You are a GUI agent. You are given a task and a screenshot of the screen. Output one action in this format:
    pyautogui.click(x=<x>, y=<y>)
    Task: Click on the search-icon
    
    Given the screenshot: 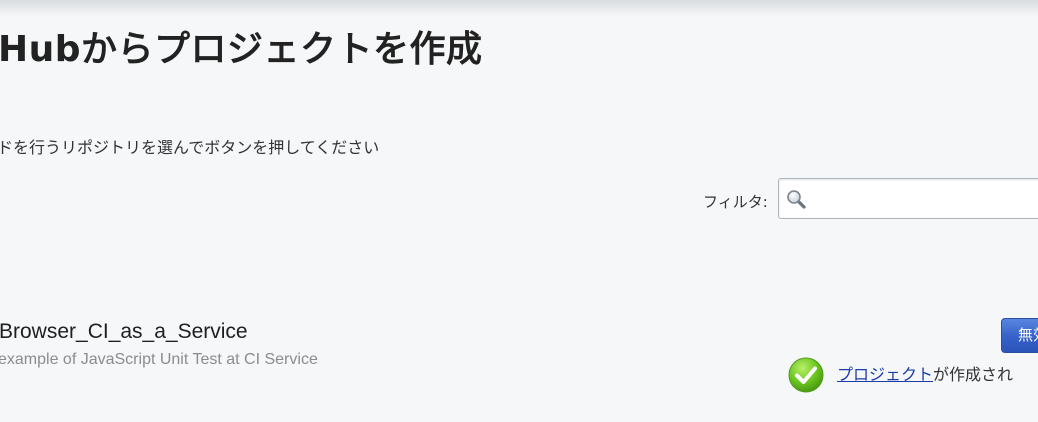 What is the action you would take?
    pyautogui.click(x=796, y=199)
    